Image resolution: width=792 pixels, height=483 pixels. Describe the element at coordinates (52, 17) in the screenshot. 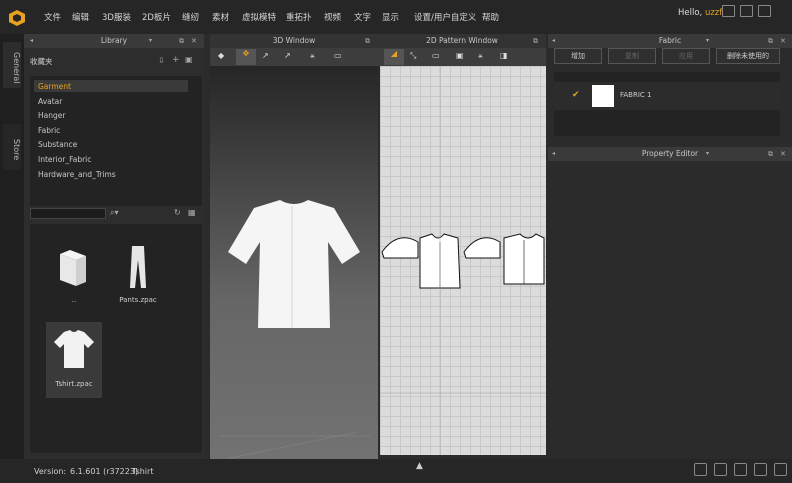

I see `menu-item: 文件` at that location.